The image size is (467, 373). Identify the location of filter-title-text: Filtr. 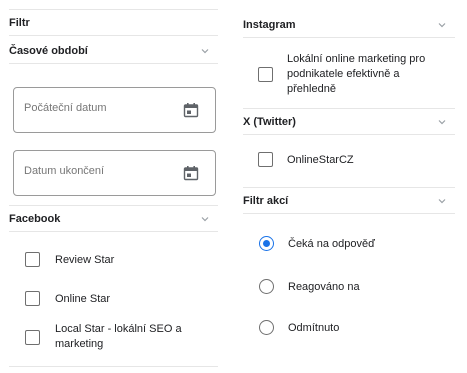
(19, 22).